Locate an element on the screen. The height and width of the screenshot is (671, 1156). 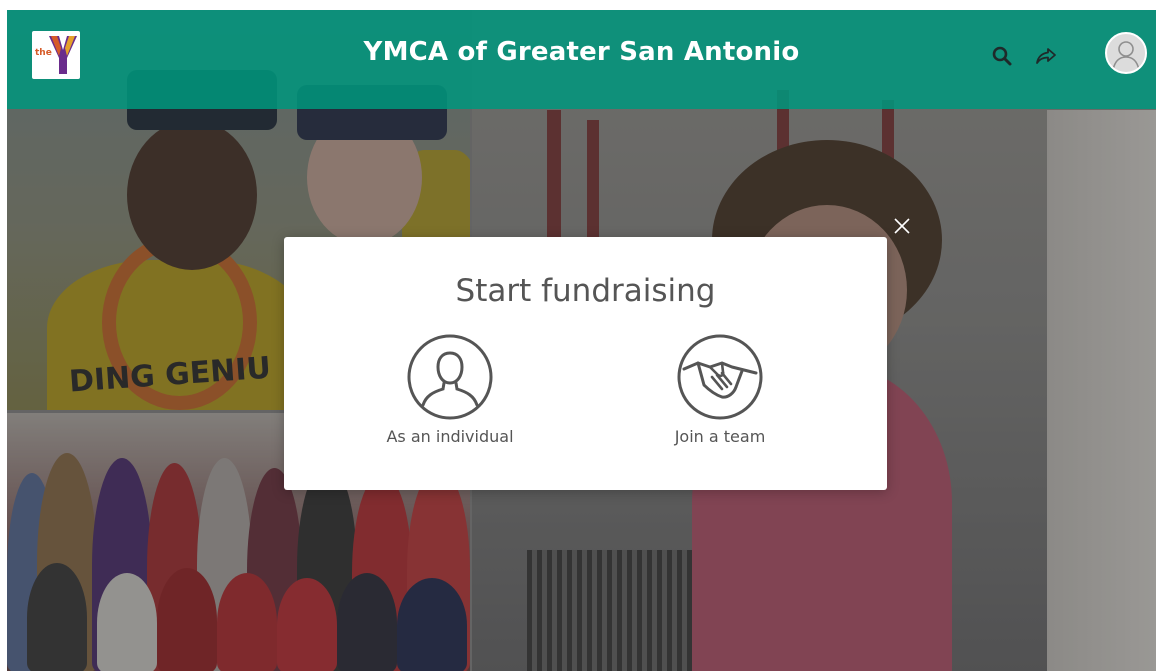
start-as-individual-button: As an individual is located at coordinates (450, 393).